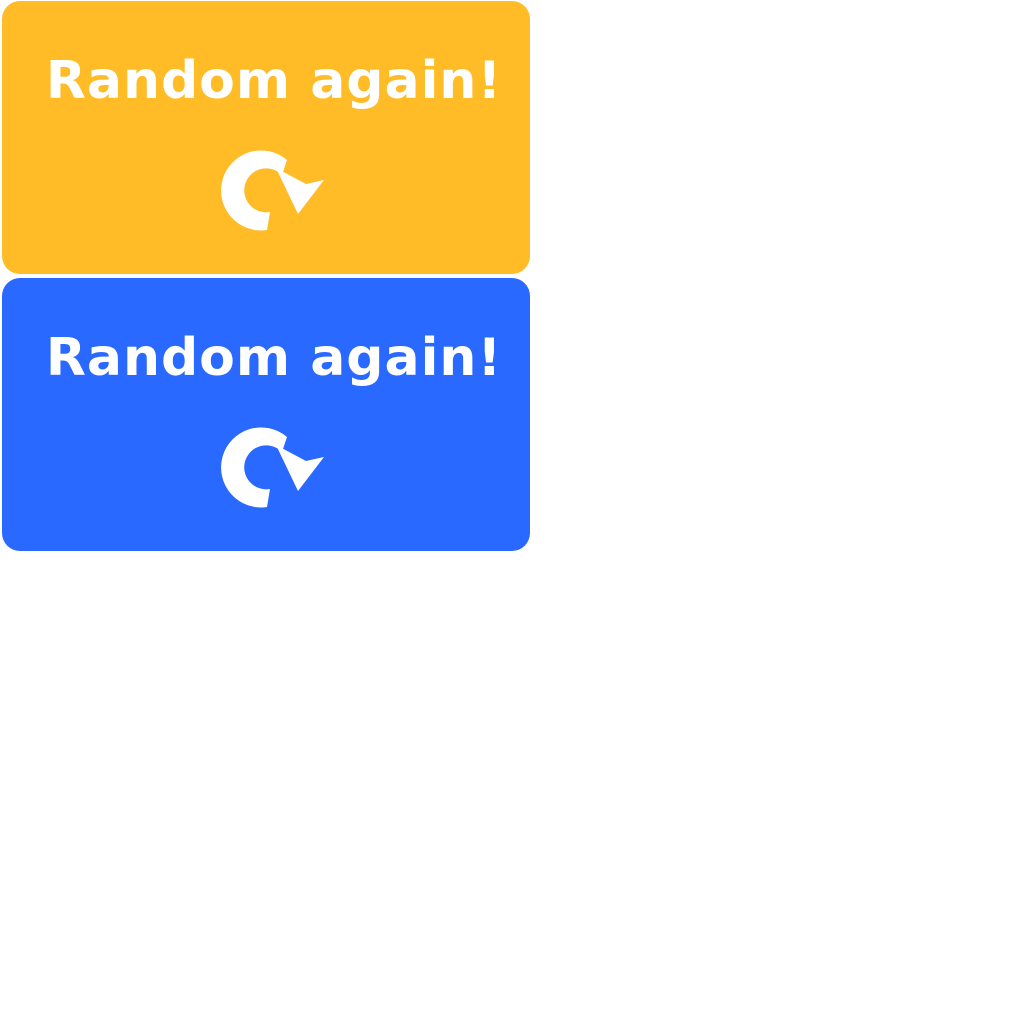 The image size is (1024, 1024). What do you see at coordinates (266, 137) in the screenshot?
I see `random-again-button-yellow: Random again!` at bounding box center [266, 137].